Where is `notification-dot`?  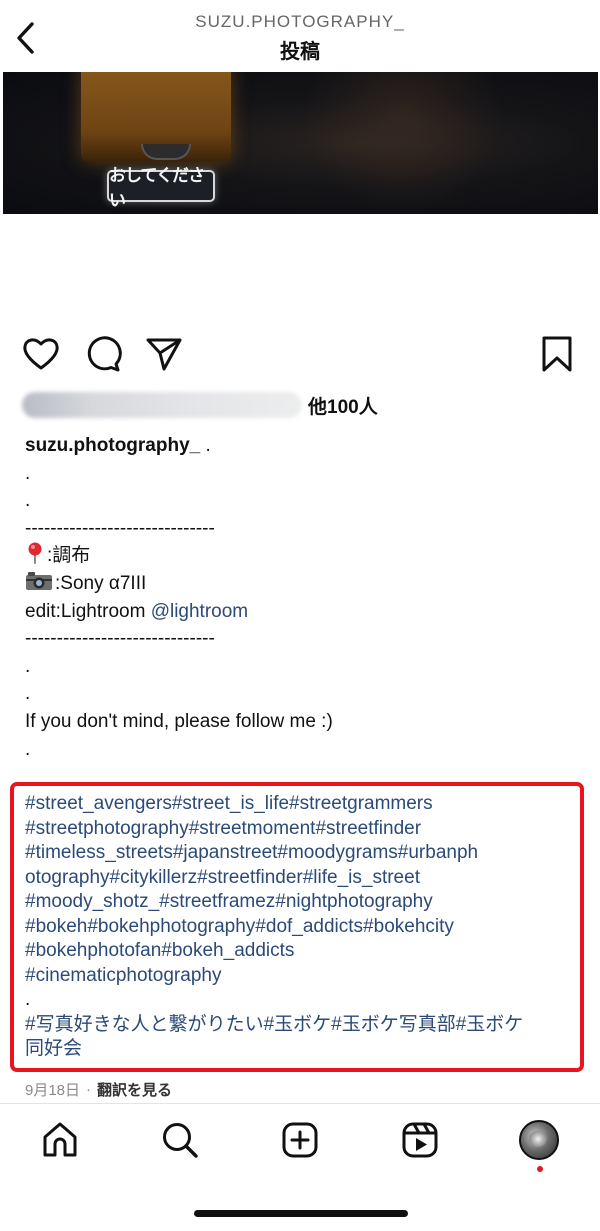
notification-dot is located at coordinates (540, 1169).